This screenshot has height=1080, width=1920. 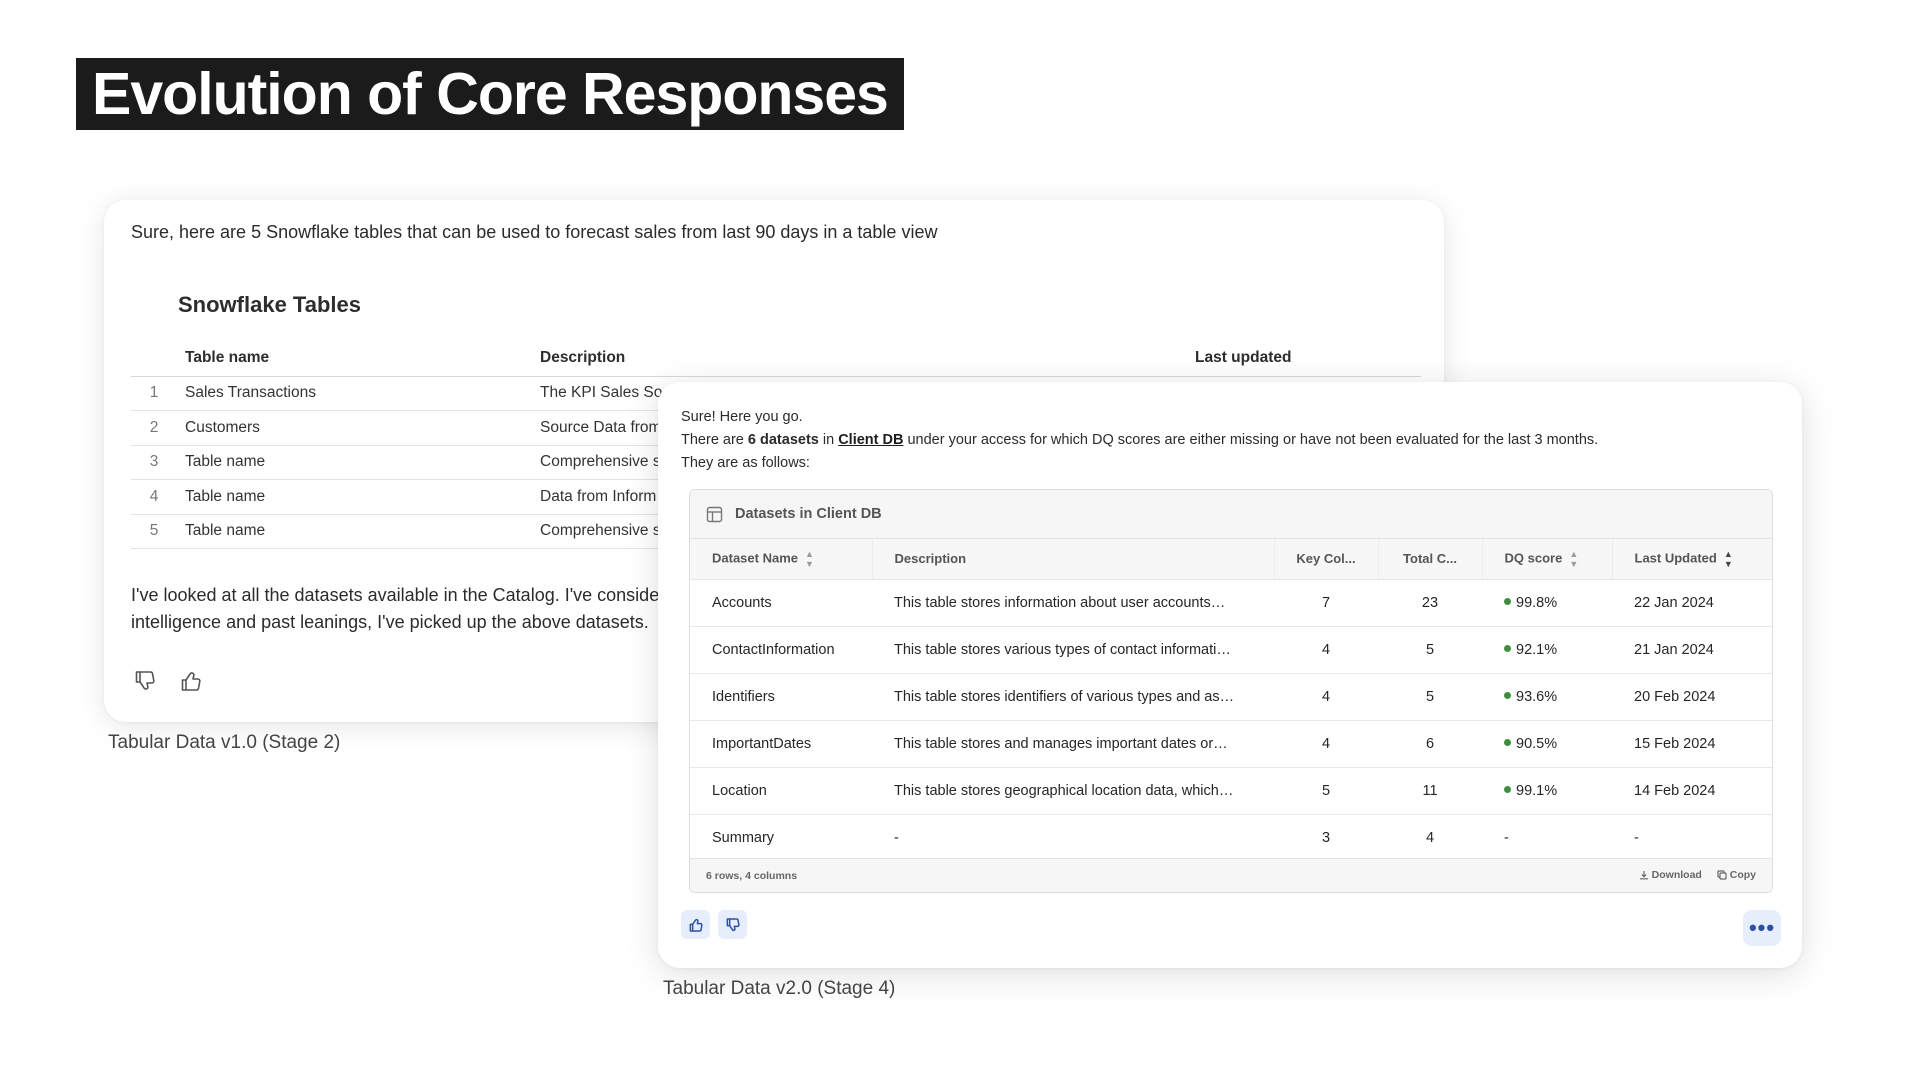 I want to click on datasets-table-footer: 6 rows, 4 columns Download Copy, so click(x=1231, y=875).